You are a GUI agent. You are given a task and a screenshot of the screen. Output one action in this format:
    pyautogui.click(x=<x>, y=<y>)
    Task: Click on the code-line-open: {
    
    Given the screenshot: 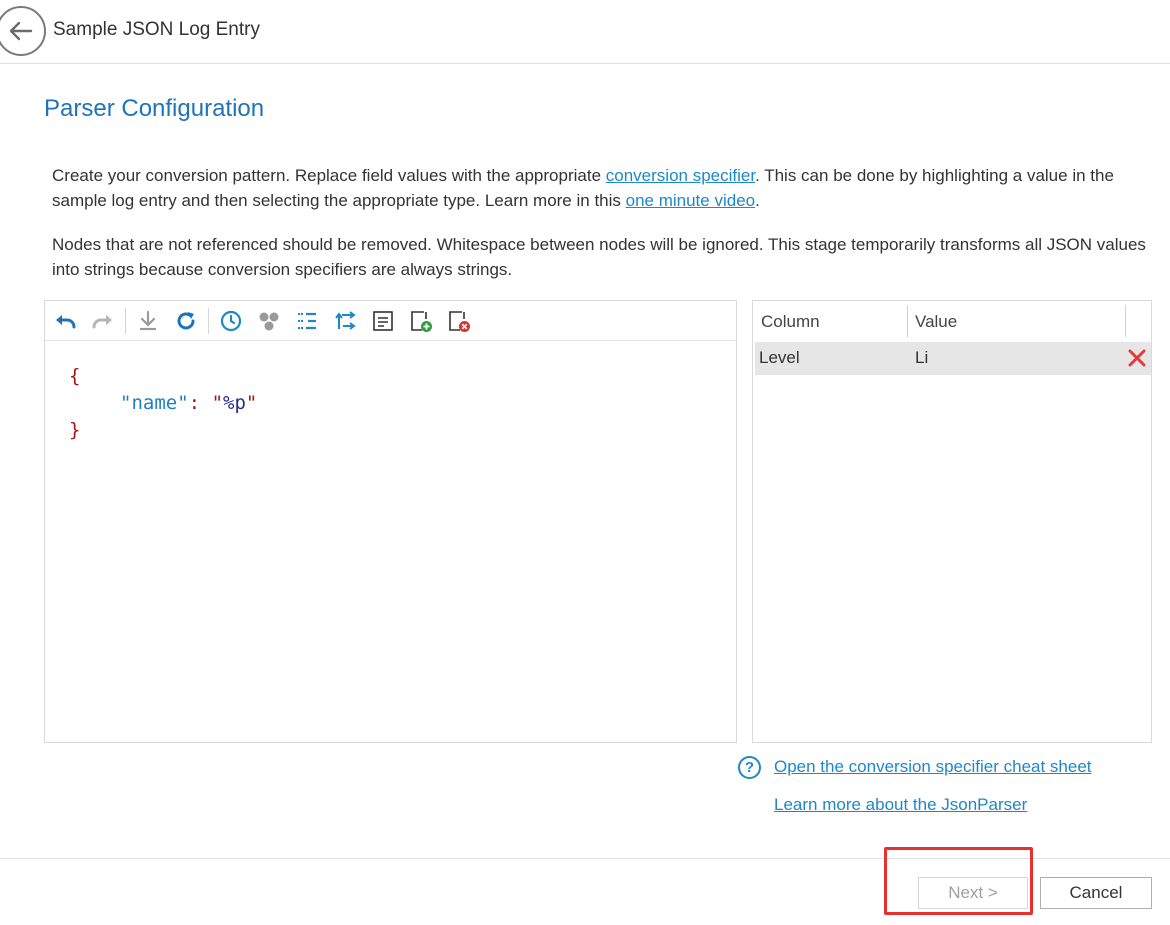 What is the action you would take?
    pyautogui.click(x=163, y=376)
    